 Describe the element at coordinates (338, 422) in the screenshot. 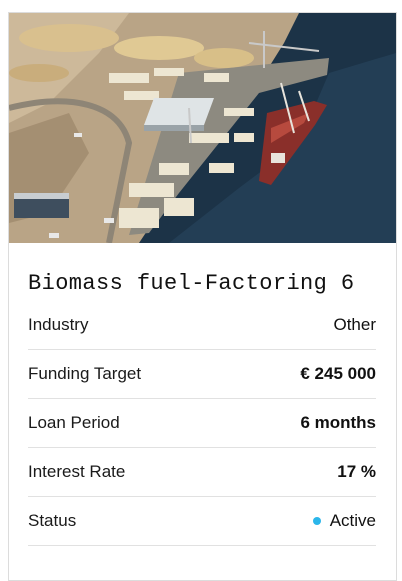

I see `loan-period-value: 6 months` at that location.